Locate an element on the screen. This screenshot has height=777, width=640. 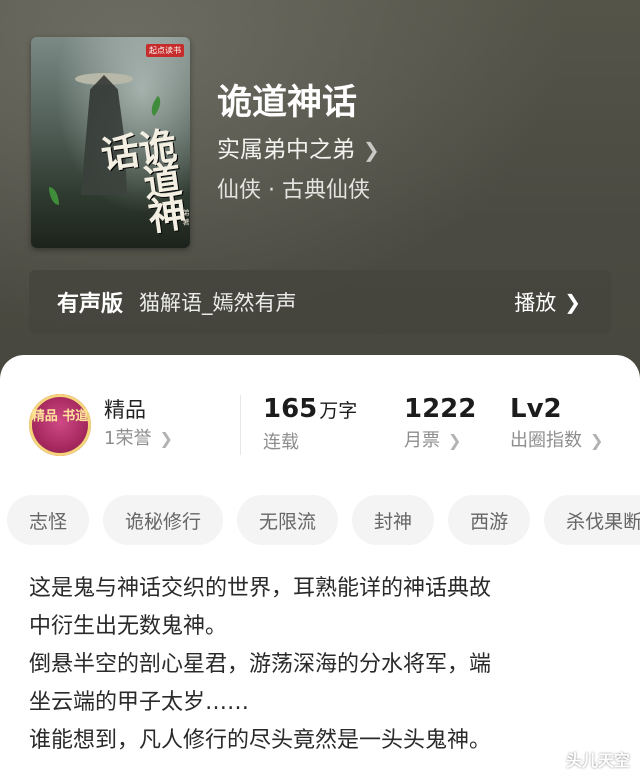
word-count-stat: 165 万字 连载 is located at coordinates (310, 425).